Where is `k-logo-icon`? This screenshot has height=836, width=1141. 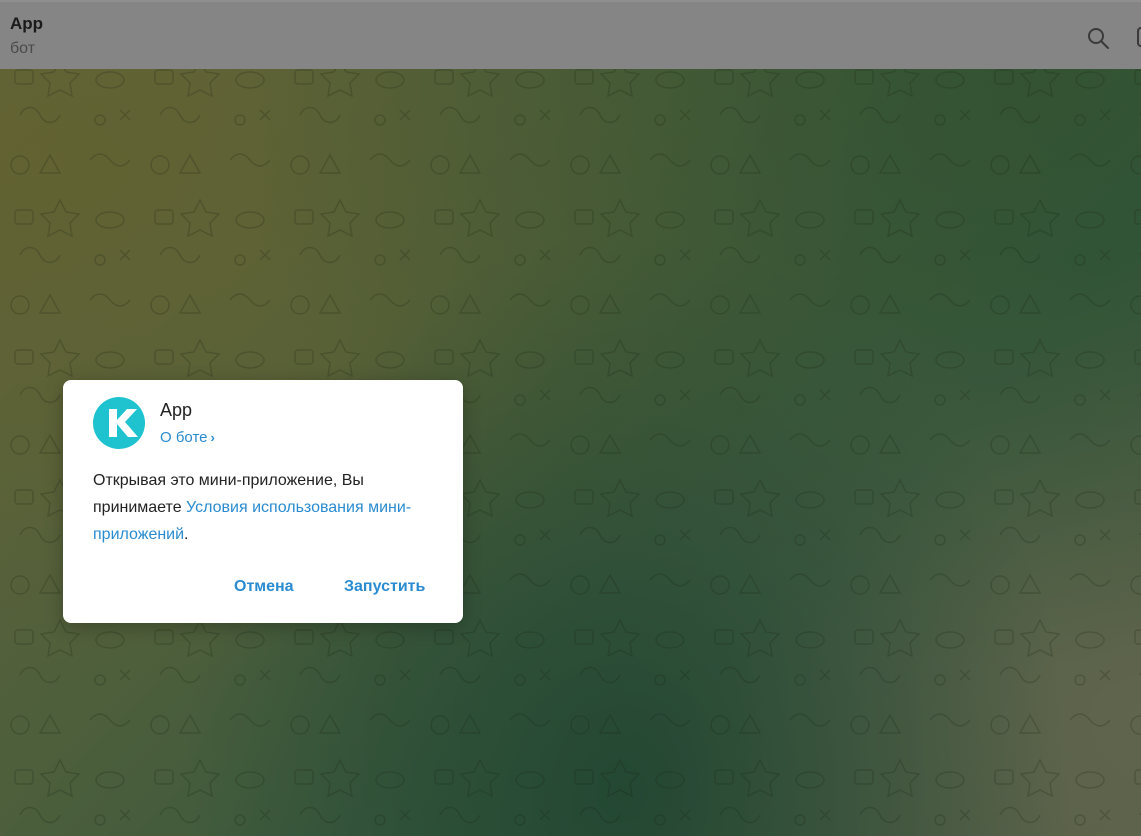
k-logo-icon is located at coordinates (123, 423).